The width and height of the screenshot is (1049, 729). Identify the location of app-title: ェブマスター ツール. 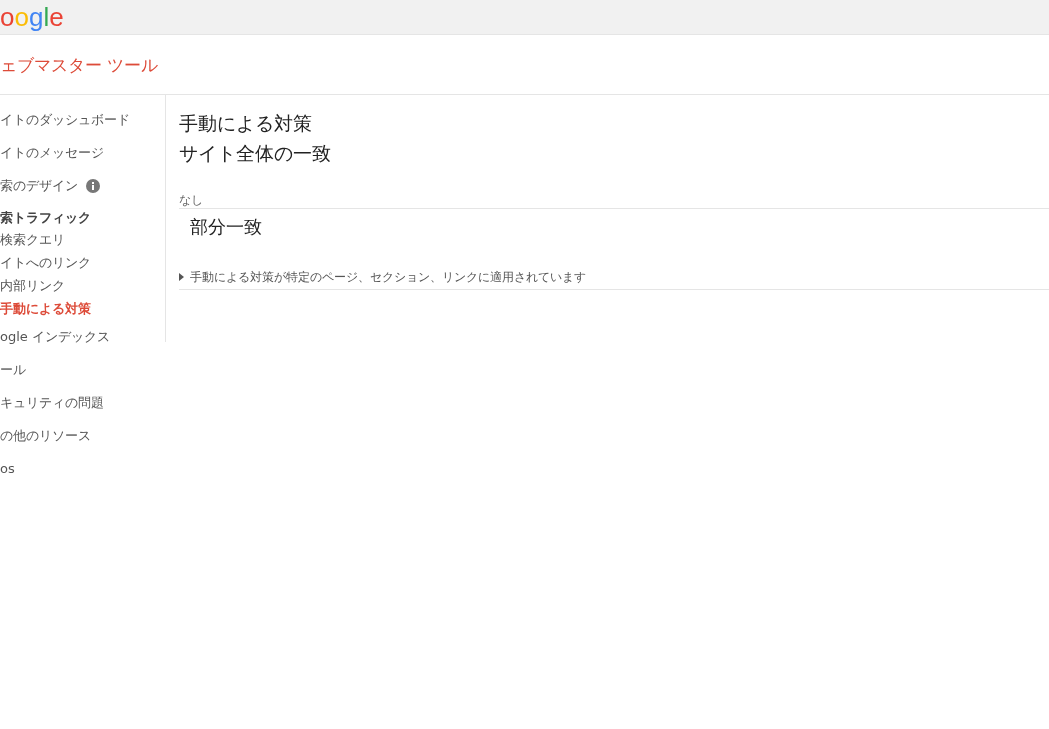
(79, 65).